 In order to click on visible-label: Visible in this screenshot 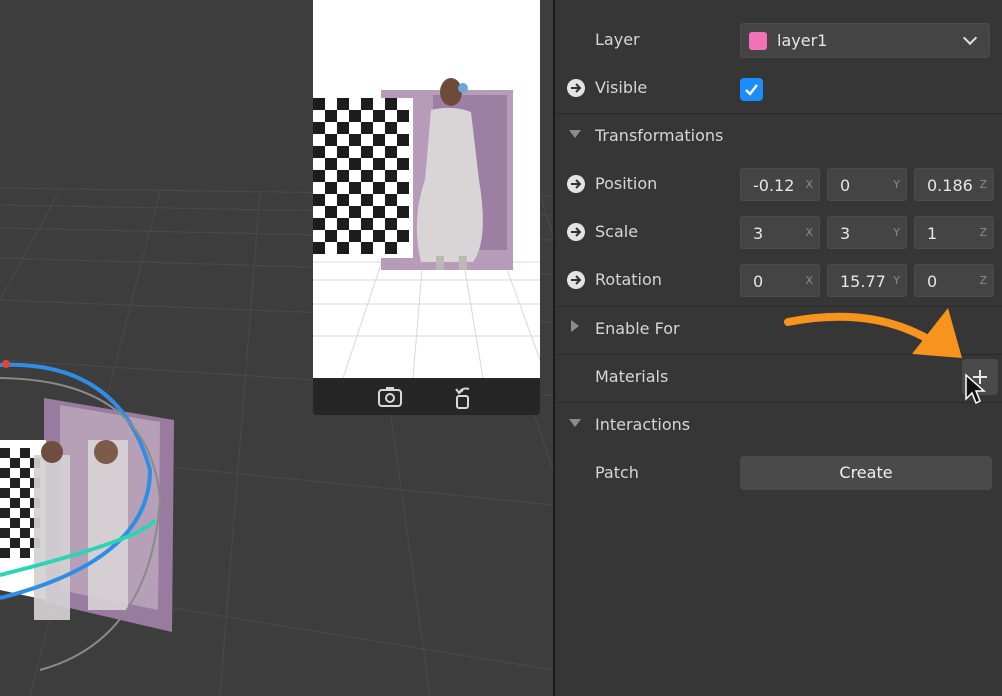, I will do `click(621, 87)`.